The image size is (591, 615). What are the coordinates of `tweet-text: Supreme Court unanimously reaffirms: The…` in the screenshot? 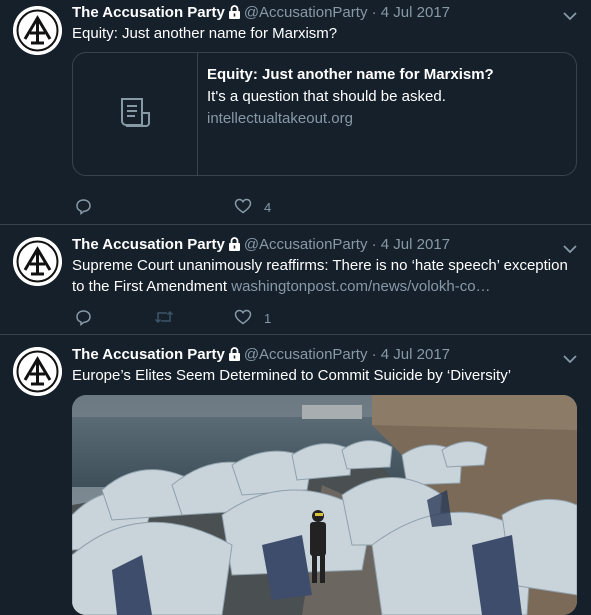 It's located at (324, 276).